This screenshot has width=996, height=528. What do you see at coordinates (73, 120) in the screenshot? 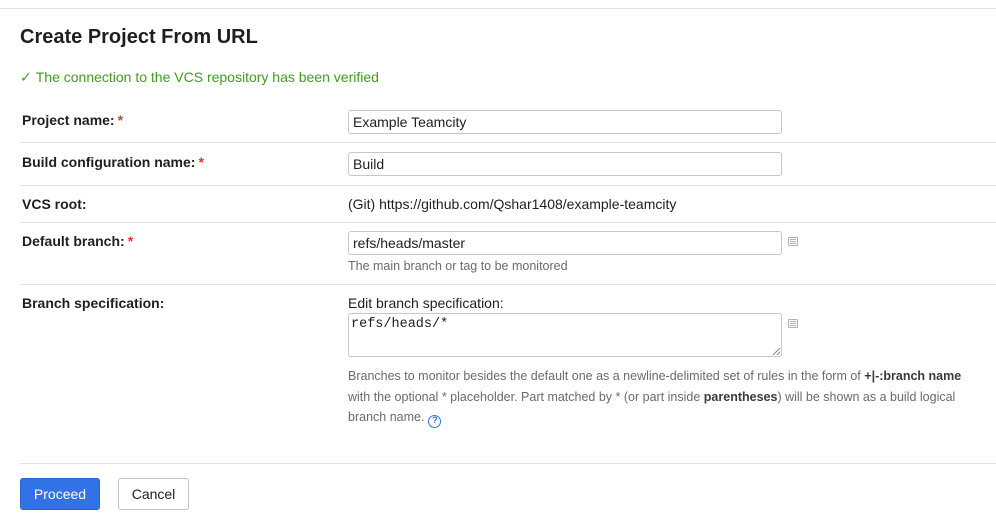
I see `project-name-label: Project name: *` at bounding box center [73, 120].